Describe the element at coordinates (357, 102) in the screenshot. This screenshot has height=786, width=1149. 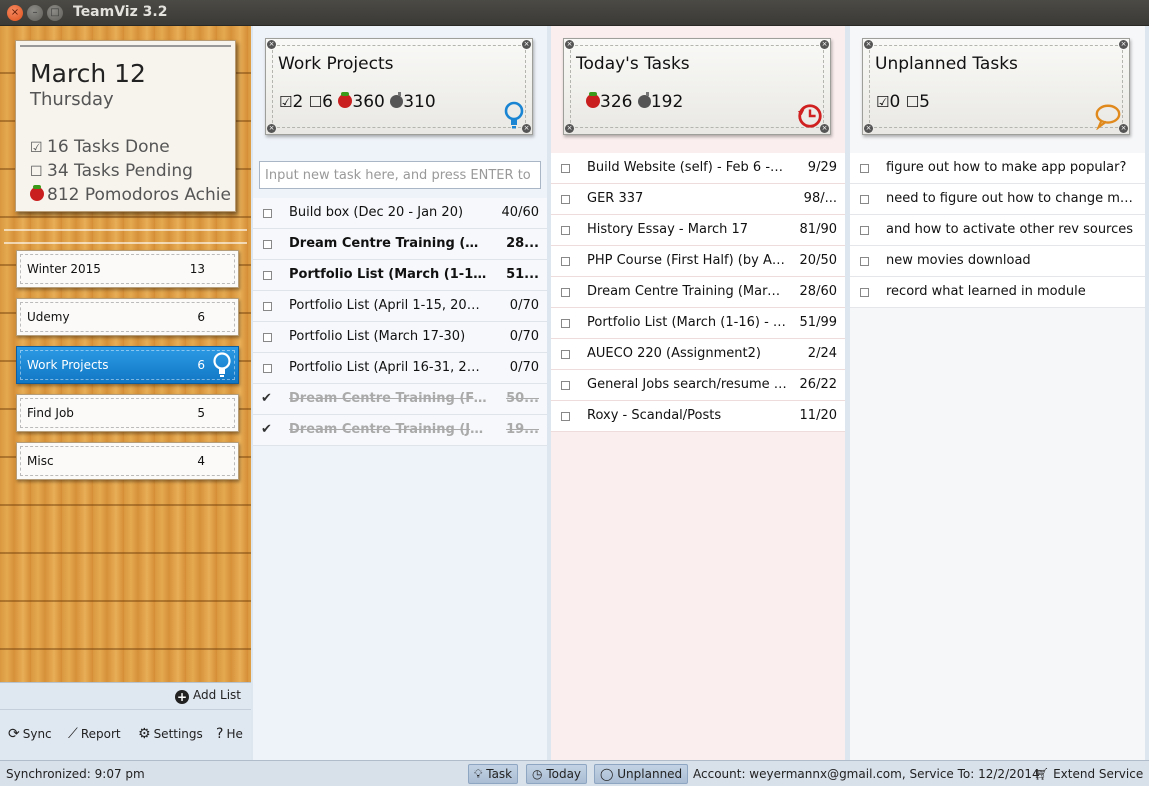
I see `column-counts: ☑2 ☐6 360 310` at that location.